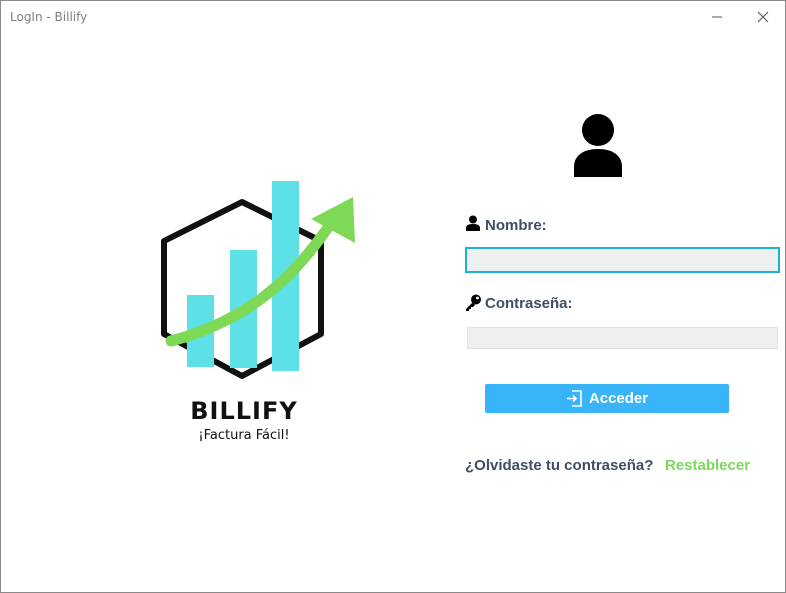 The height and width of the screenshot is (593, 786). Describe the element at coordinates (529, 303) in the screenshot. I see `password-label: Contraseña:` at that location.